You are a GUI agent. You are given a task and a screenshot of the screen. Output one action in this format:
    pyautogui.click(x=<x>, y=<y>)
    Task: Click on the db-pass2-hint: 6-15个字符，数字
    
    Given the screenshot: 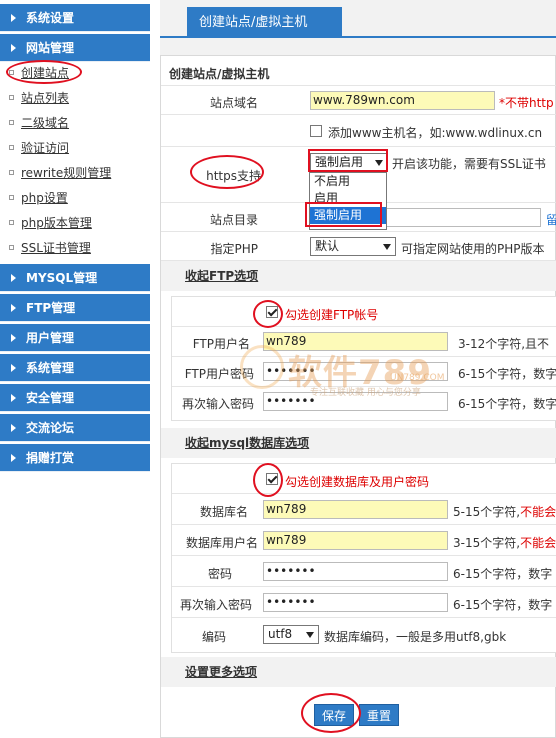 What is the action you would take?
    pyautogui.click(x=503, y=605)
    